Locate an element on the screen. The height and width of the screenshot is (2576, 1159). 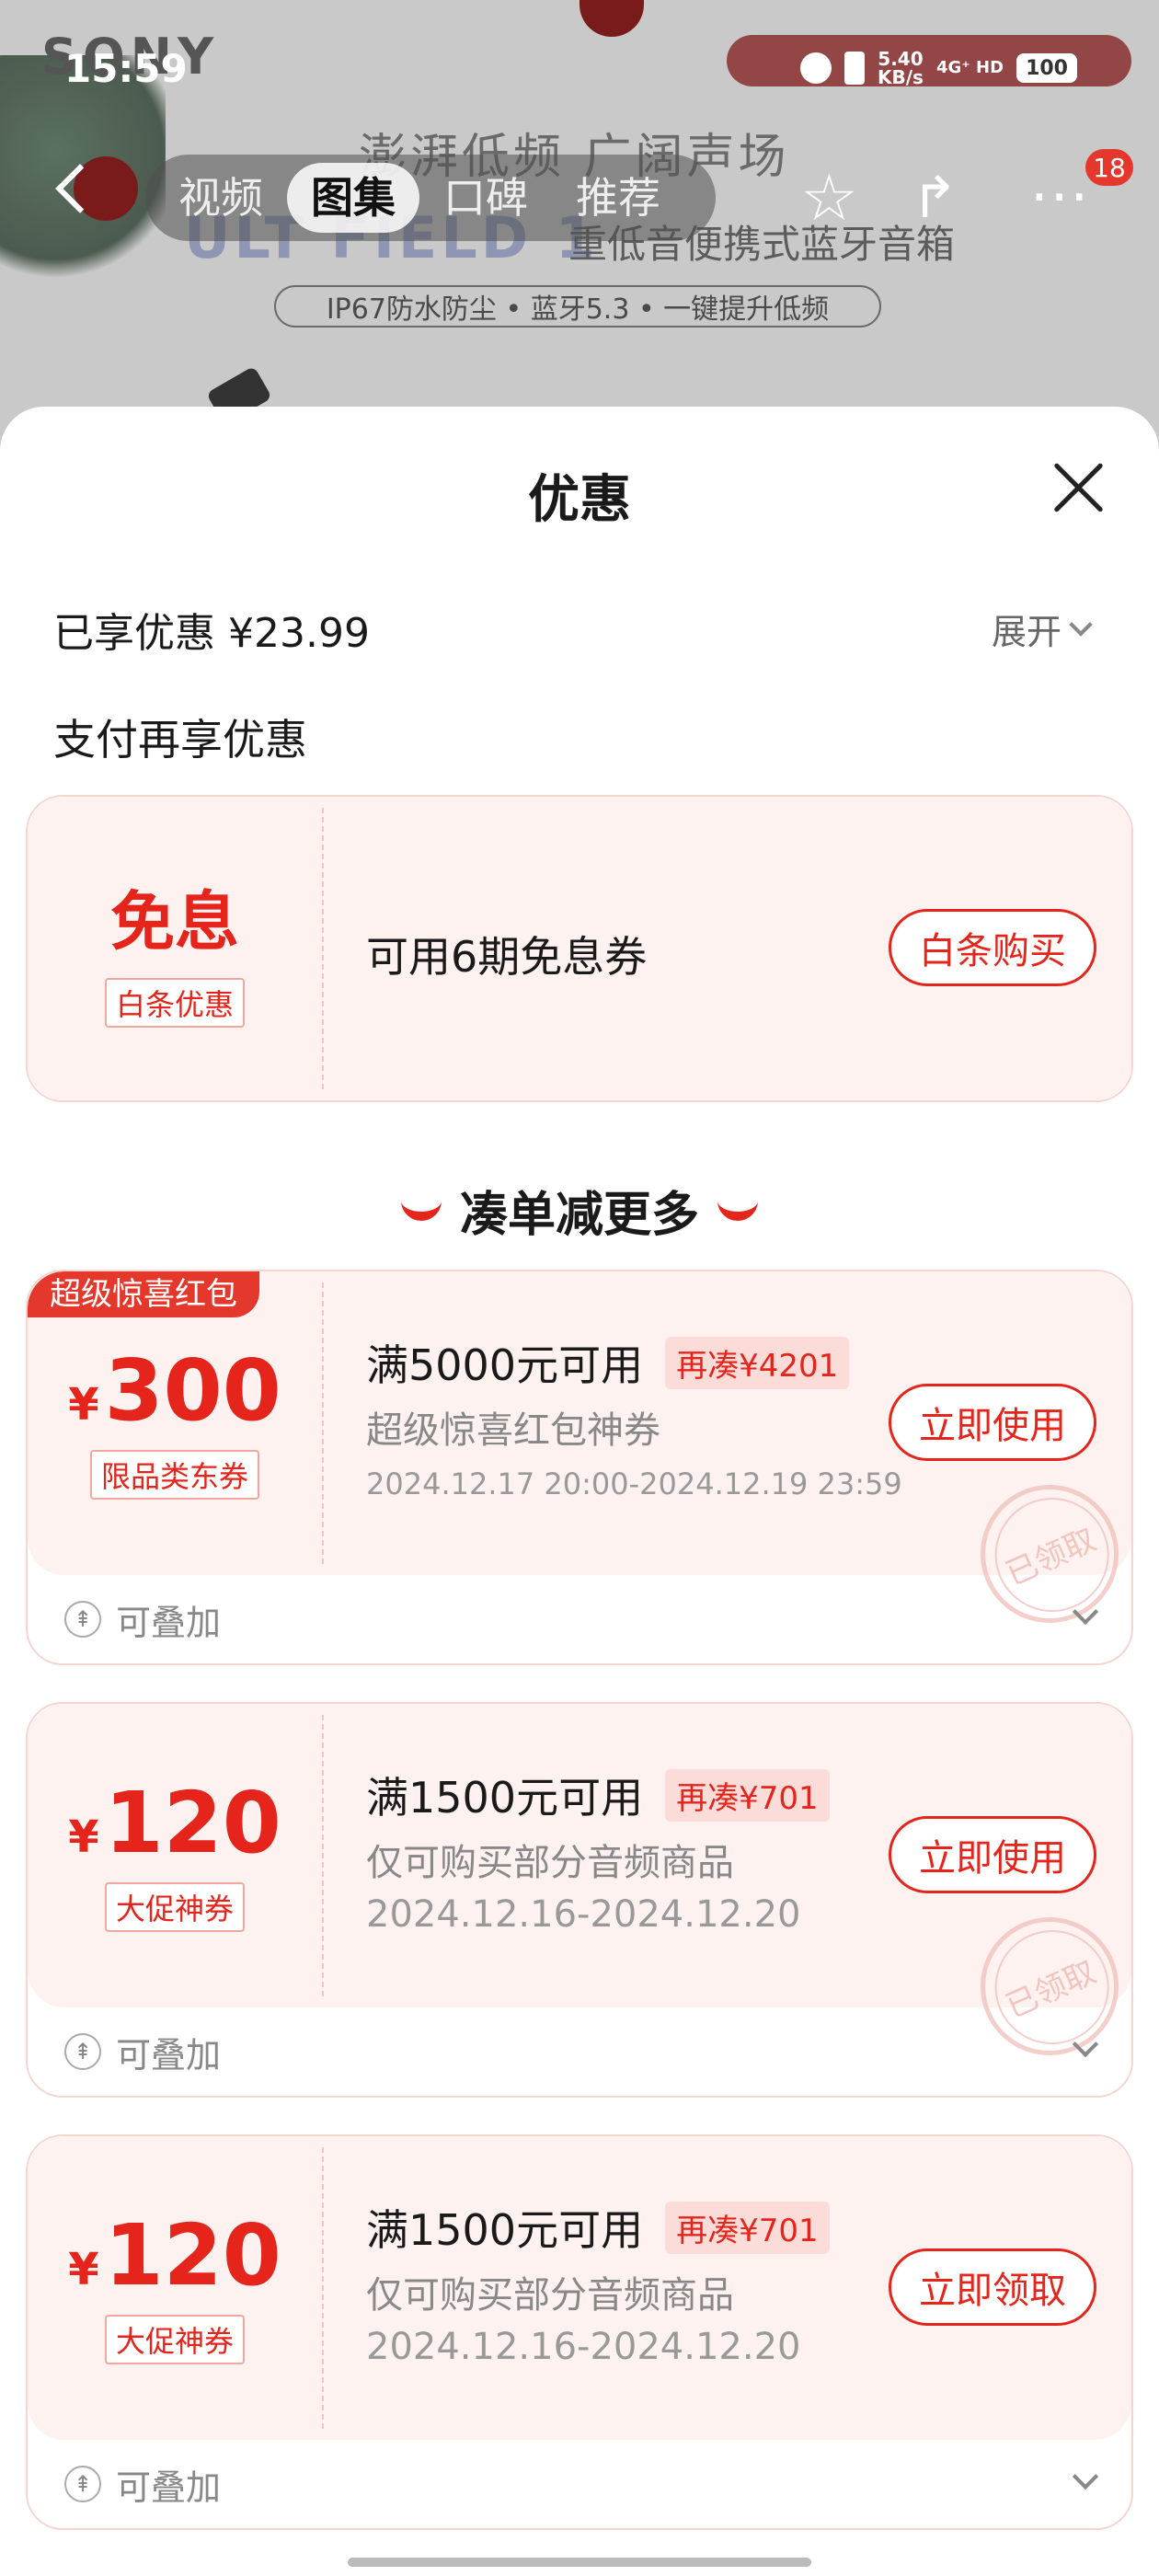
tab-recommend: 推荐 is located at coordinates (618, 198).